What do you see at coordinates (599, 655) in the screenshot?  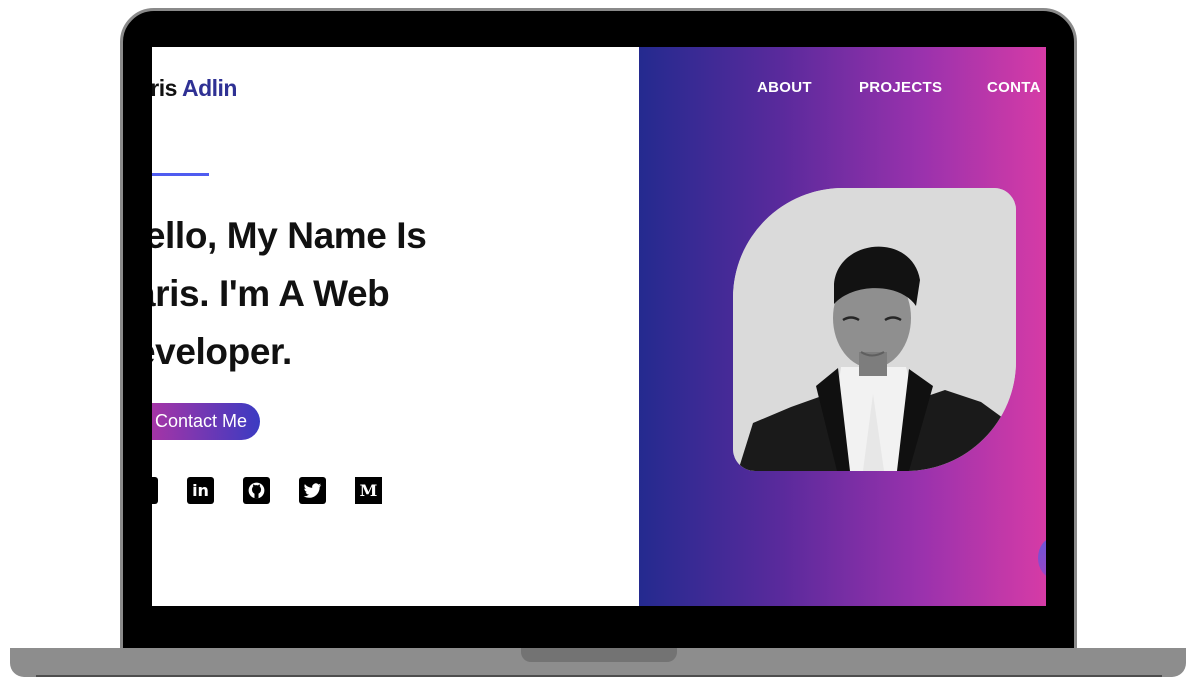 I see `laptop-notch` at bounding box center [599, 655].